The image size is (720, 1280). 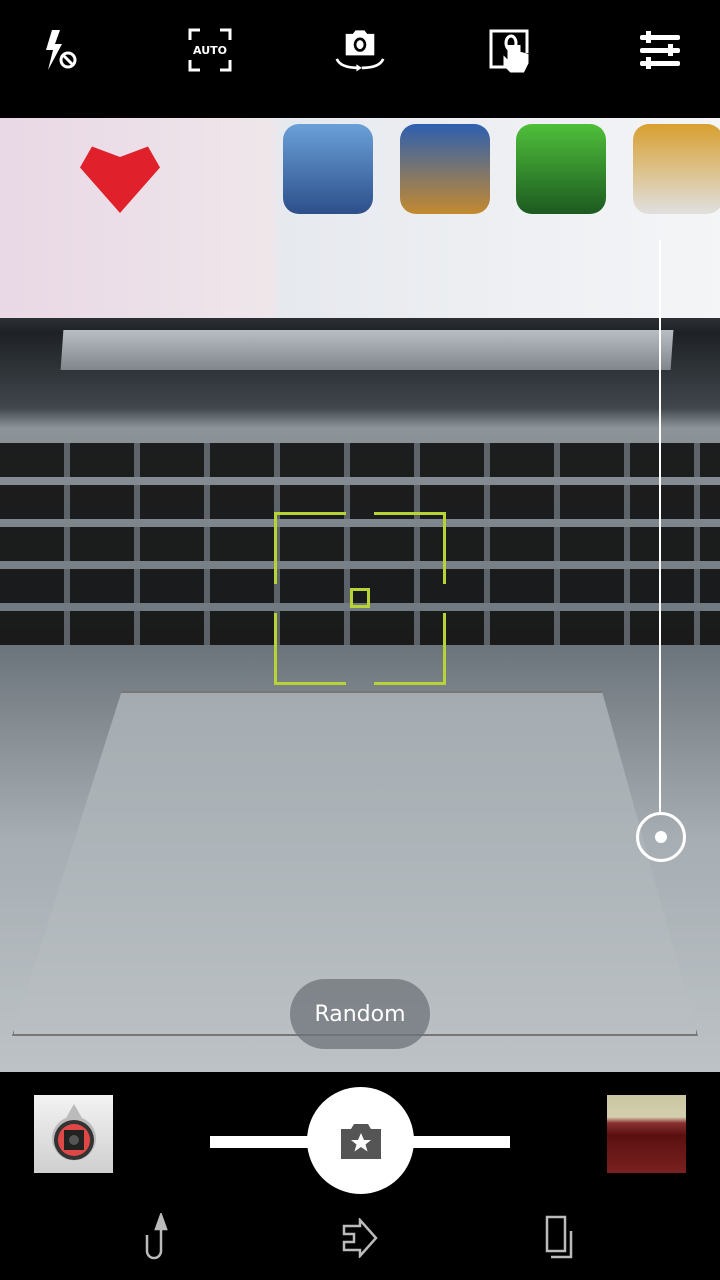 I want to click on zoom-slider-handle, so click(x=661, y=837).